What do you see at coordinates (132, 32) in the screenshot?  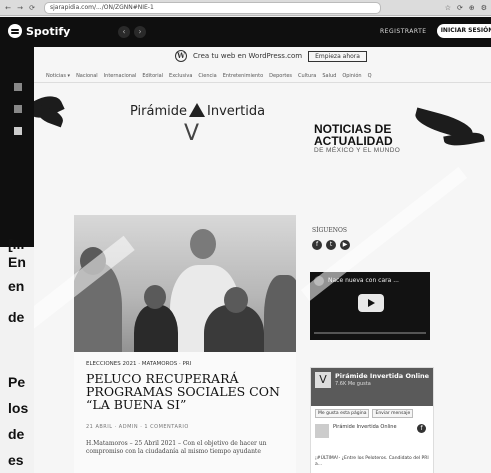 I see `spotify-nav-arrows: ‹ ›` at bounding box center [132, 32].